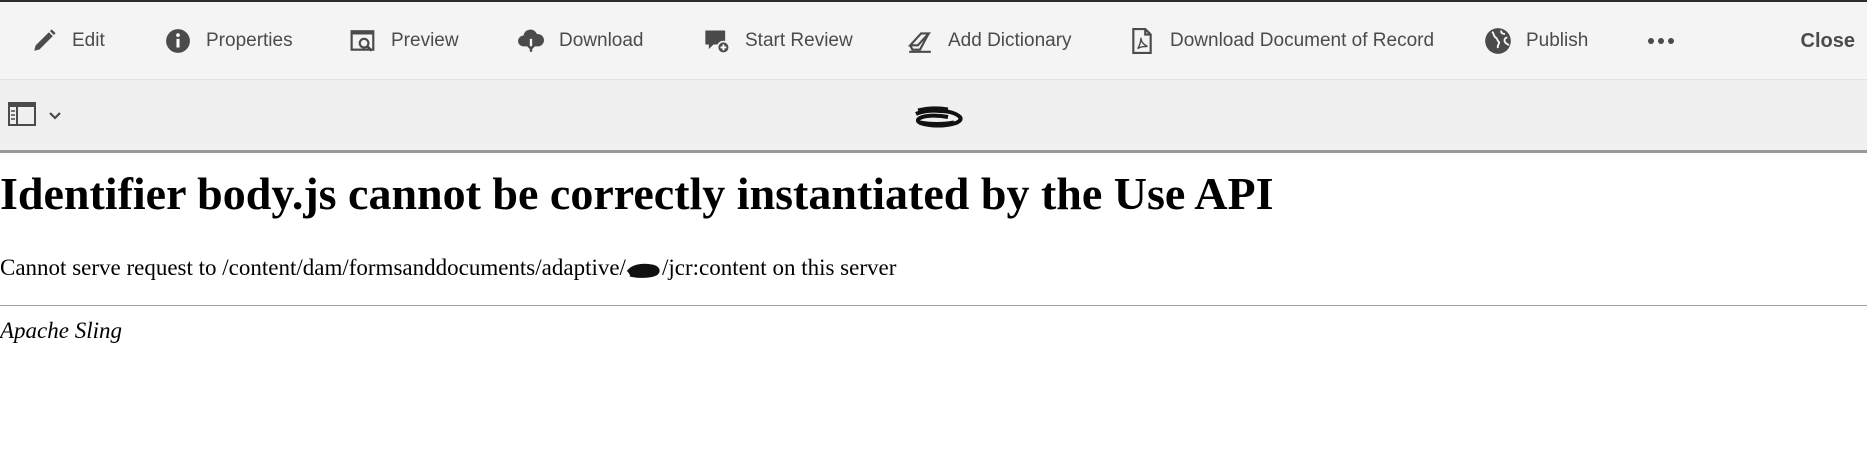 Image resolution: width=1867 pixels, height=456 pixels. Describe the element at coordinates (425, 40) in the screenshot. I see `preview-label: Preview` at that location.